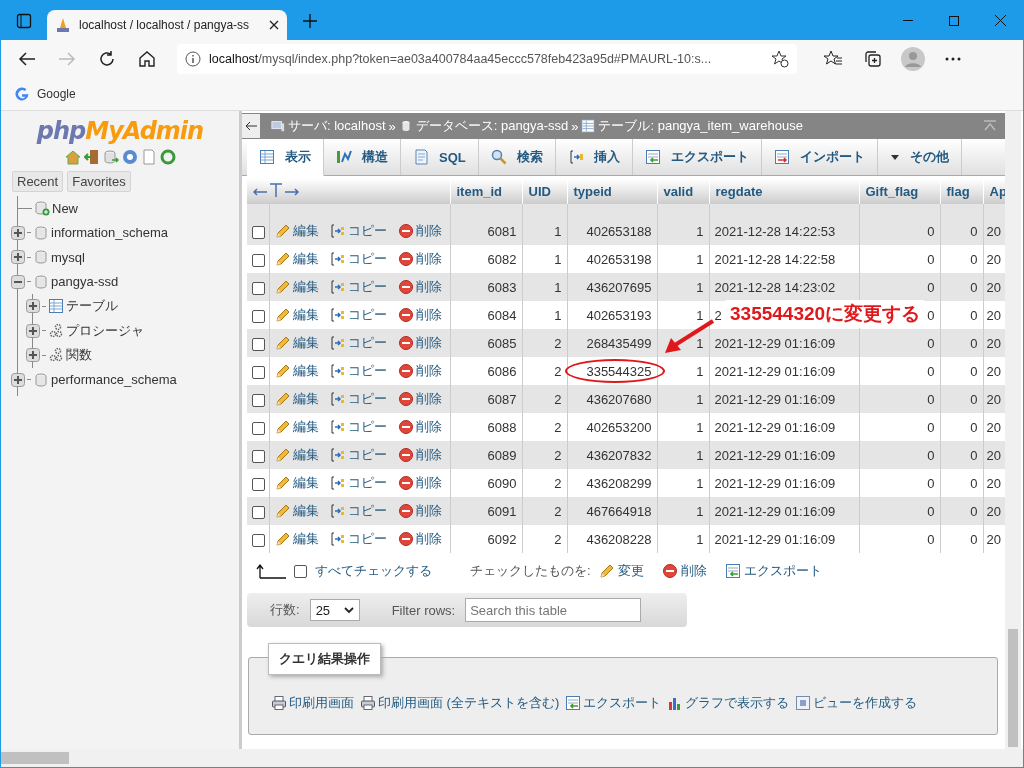 The width and height of the screenshot is (1024, 768). Describe the element at coordinates (737, 703) in the screenshot. I see `operation-link: グラフで表示する` at that location.